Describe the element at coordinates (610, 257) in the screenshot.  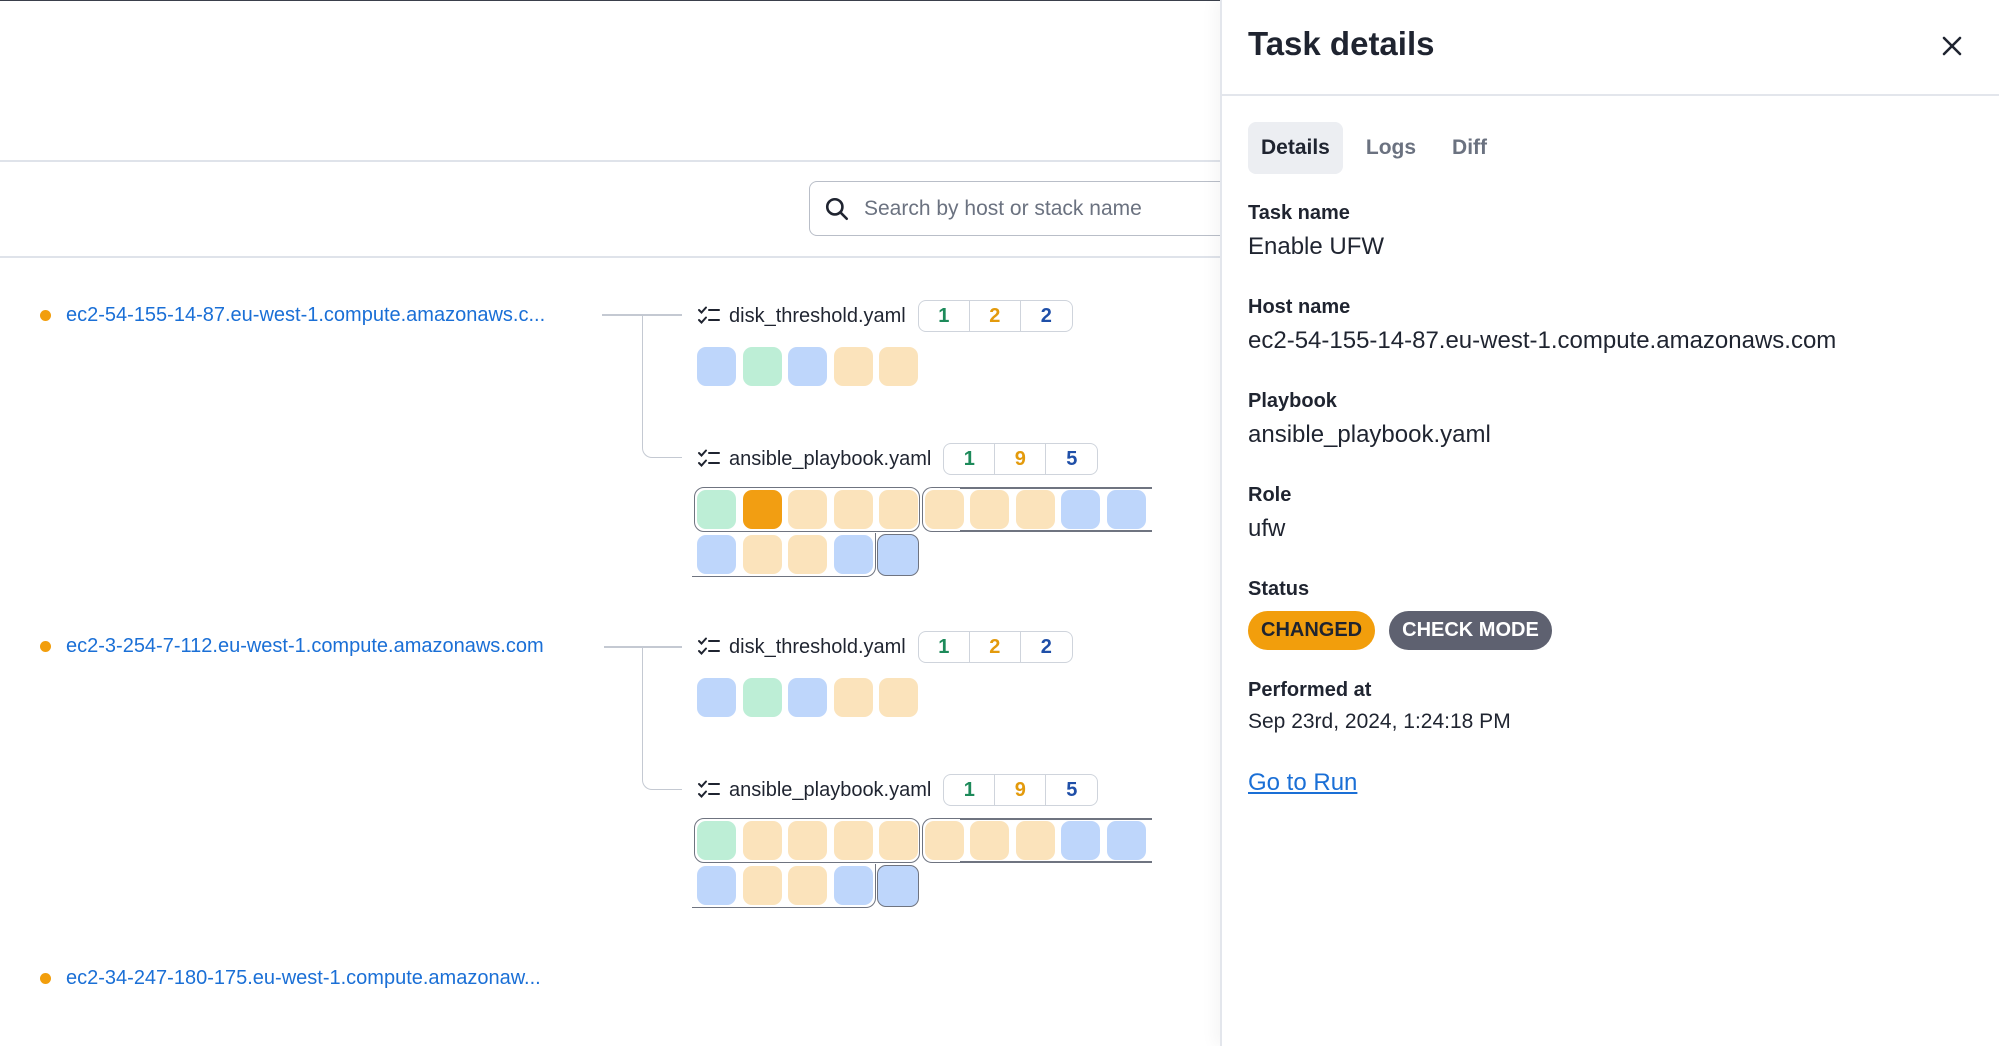
I see `search-divider` at that location.